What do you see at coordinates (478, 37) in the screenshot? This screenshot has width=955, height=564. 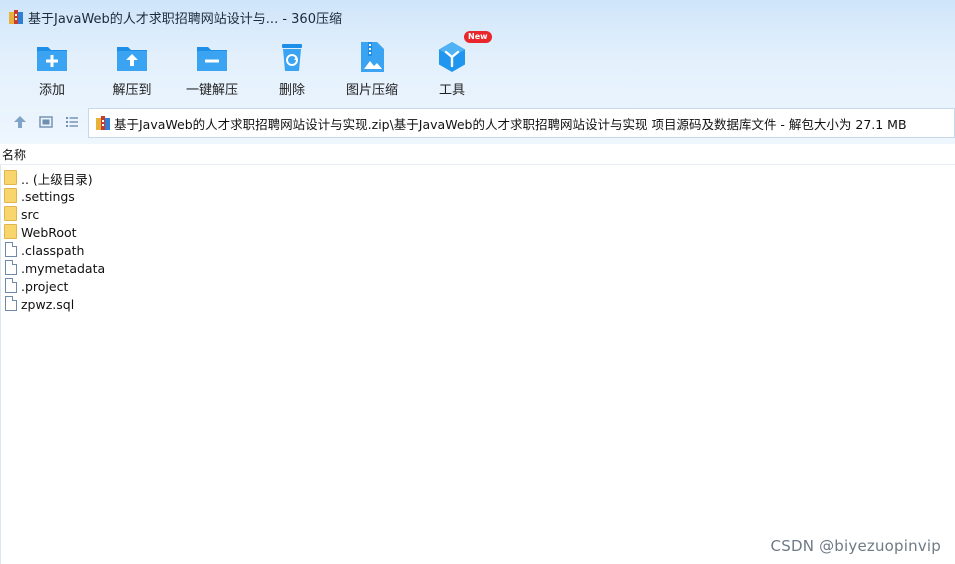 I see `new-badge: New` at bounding box center [478, 37].